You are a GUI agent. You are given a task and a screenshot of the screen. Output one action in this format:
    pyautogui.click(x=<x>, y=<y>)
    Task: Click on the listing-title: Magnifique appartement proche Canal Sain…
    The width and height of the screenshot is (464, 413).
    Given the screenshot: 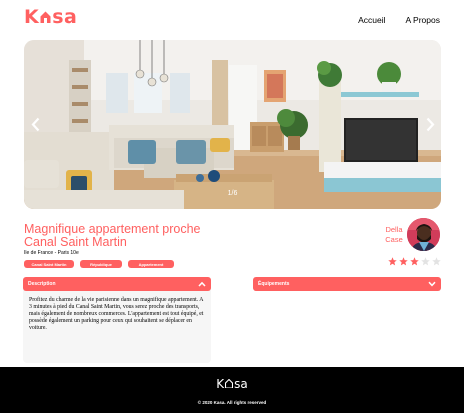 What is the action you would take?
    pyautogui.click(x=112, y=235)
    